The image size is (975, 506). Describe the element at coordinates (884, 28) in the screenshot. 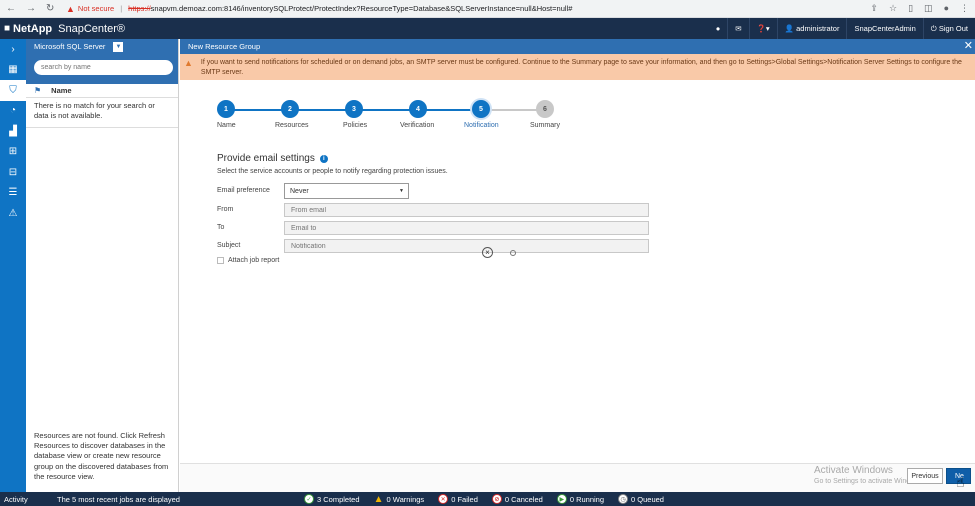

I see `role-label: SnapCenterAdmin` at that location.